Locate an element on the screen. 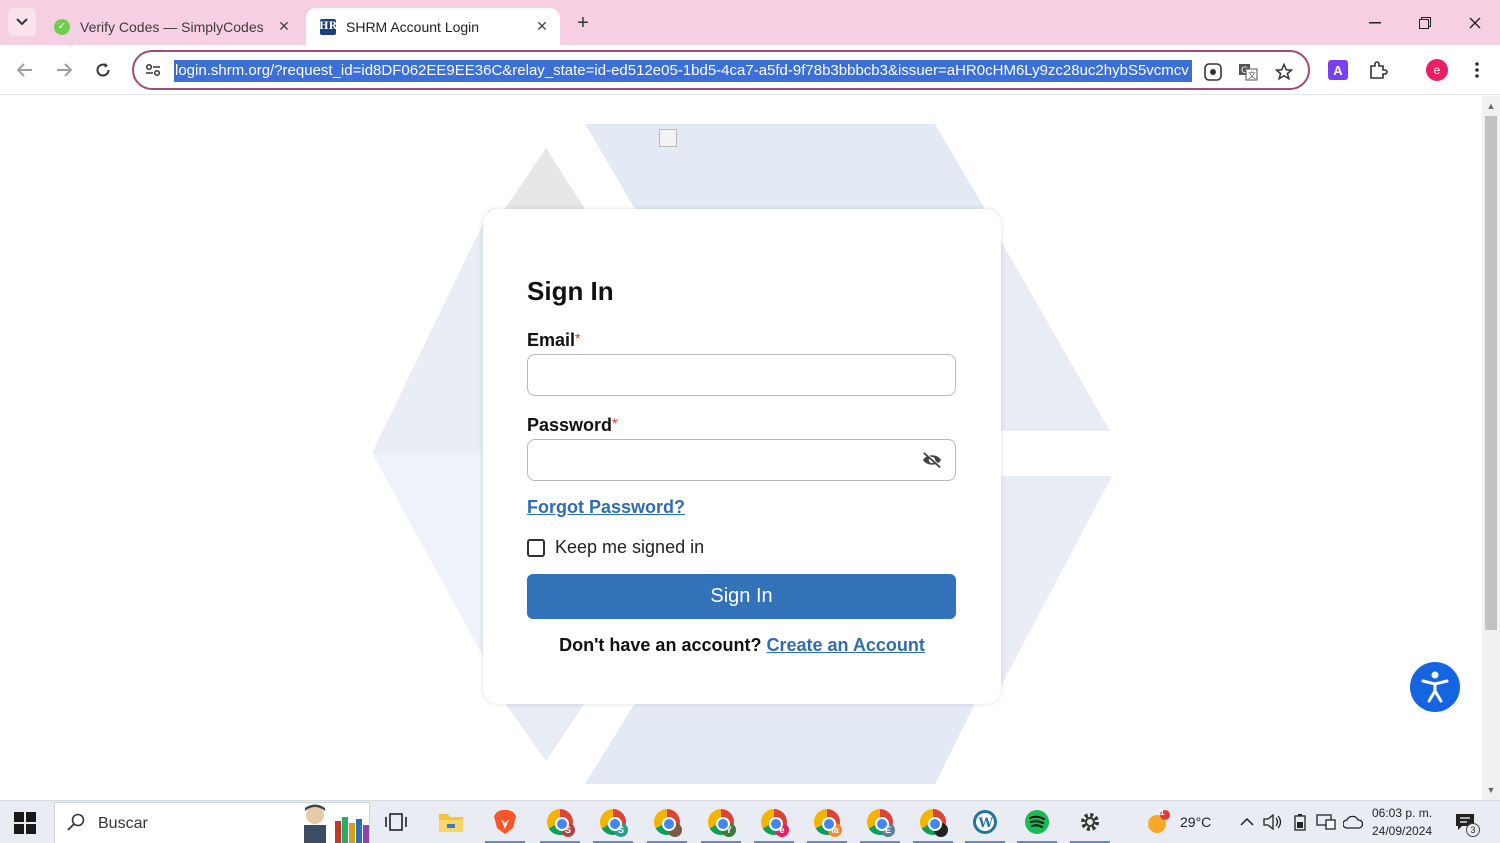 This screenshot has height=843, width=1500. window-close-icon is located at coordinates (1475, 22).